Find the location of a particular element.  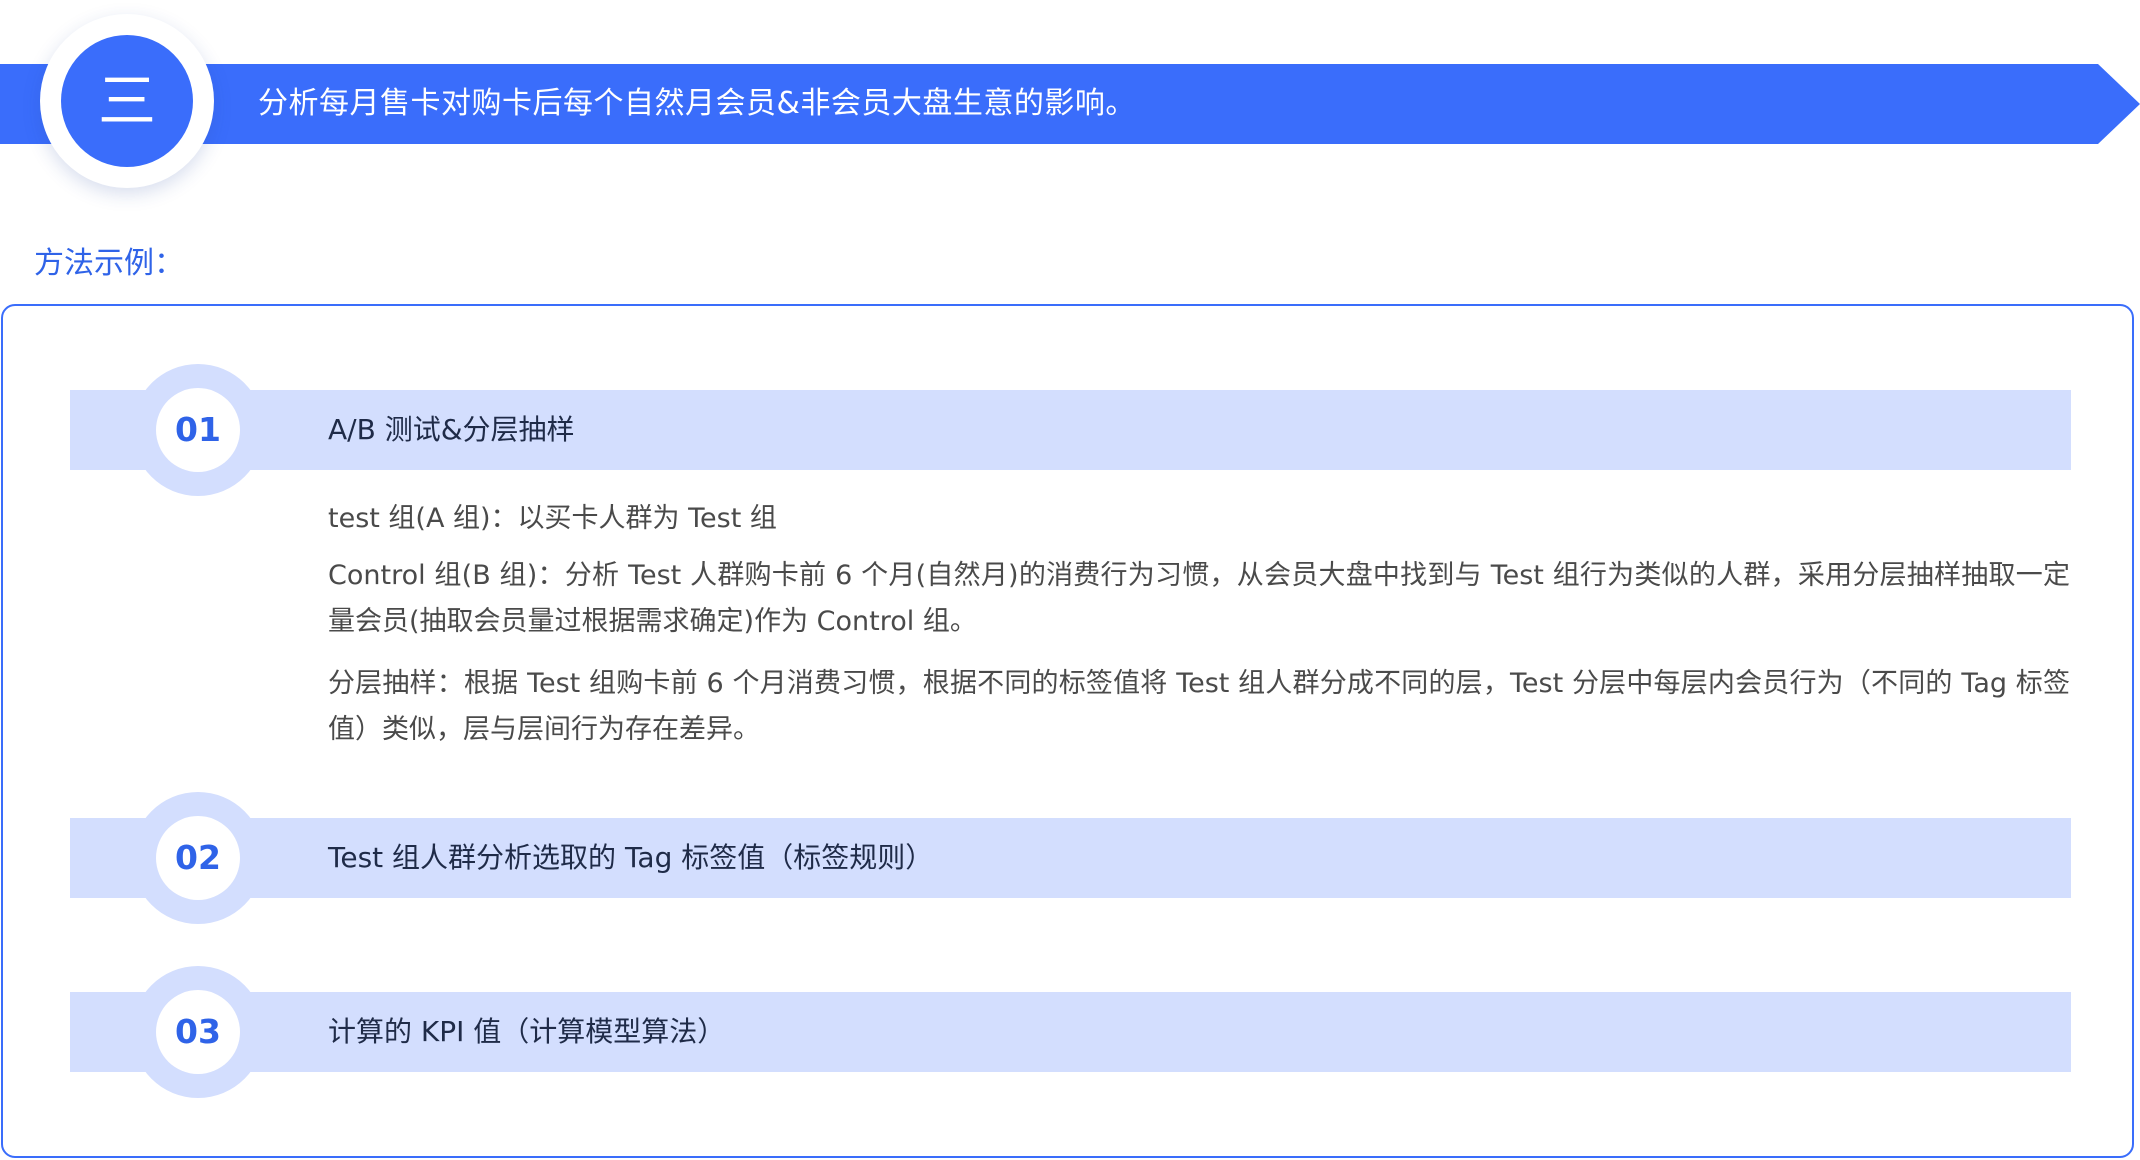

section-numeral-badge: 三 is located at coordinates (127, 101).